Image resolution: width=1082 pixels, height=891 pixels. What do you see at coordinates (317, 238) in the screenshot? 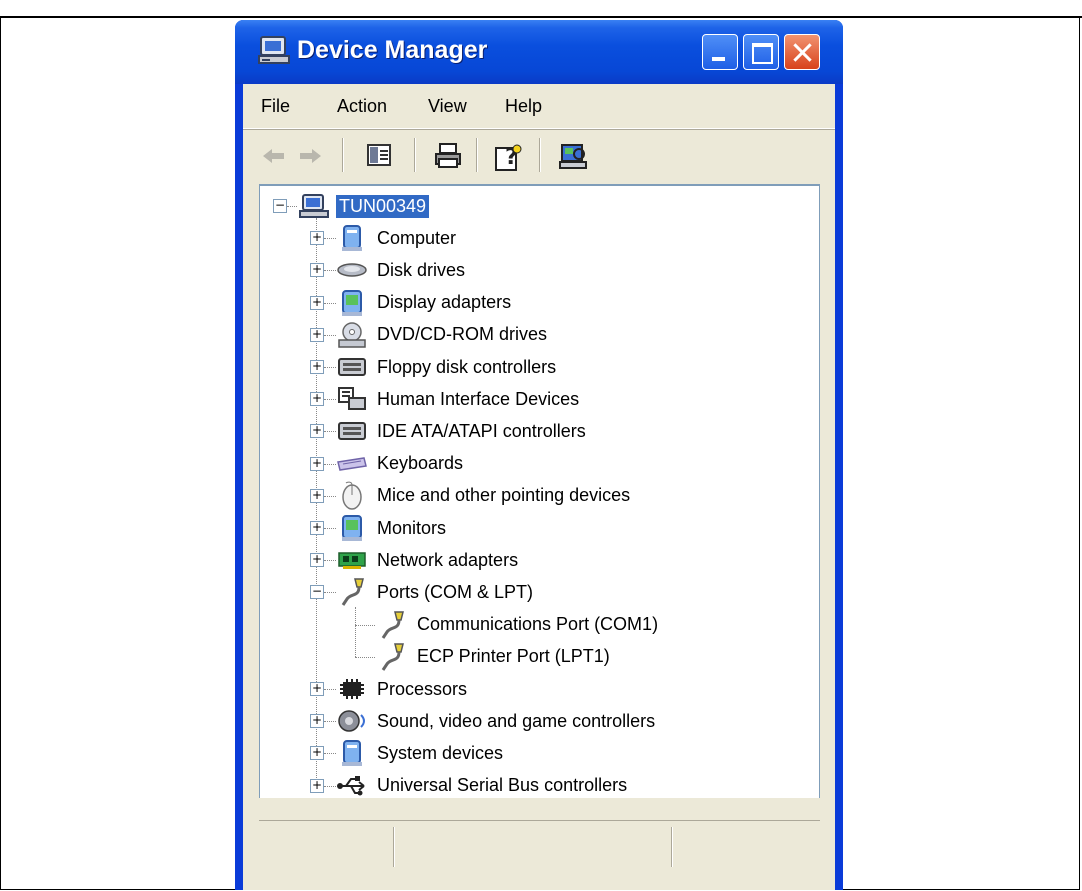
I see `expand-toggle-0: +` at bounding box center [317, 238].